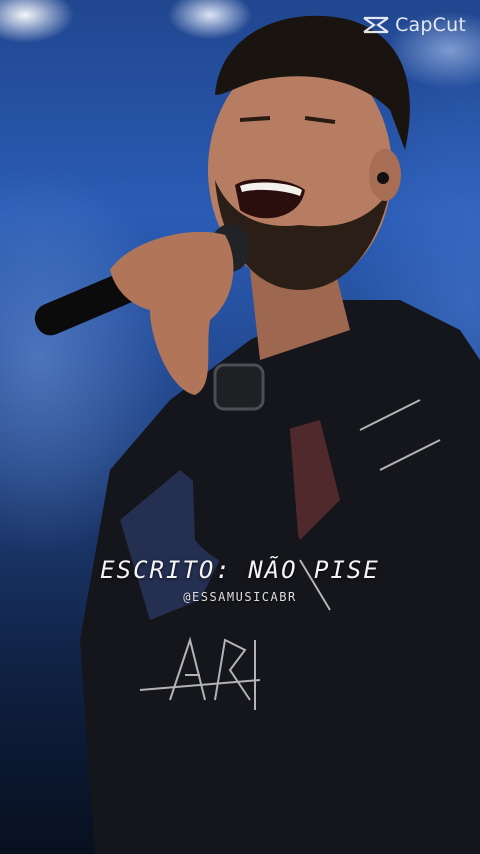 The width and height of the screenshot is (480, 854). What do you see at coordinates (240, 597) in the screenshot?
I see `account-handle: @ESSAMUSICABR` at bounding box center [240, 597].